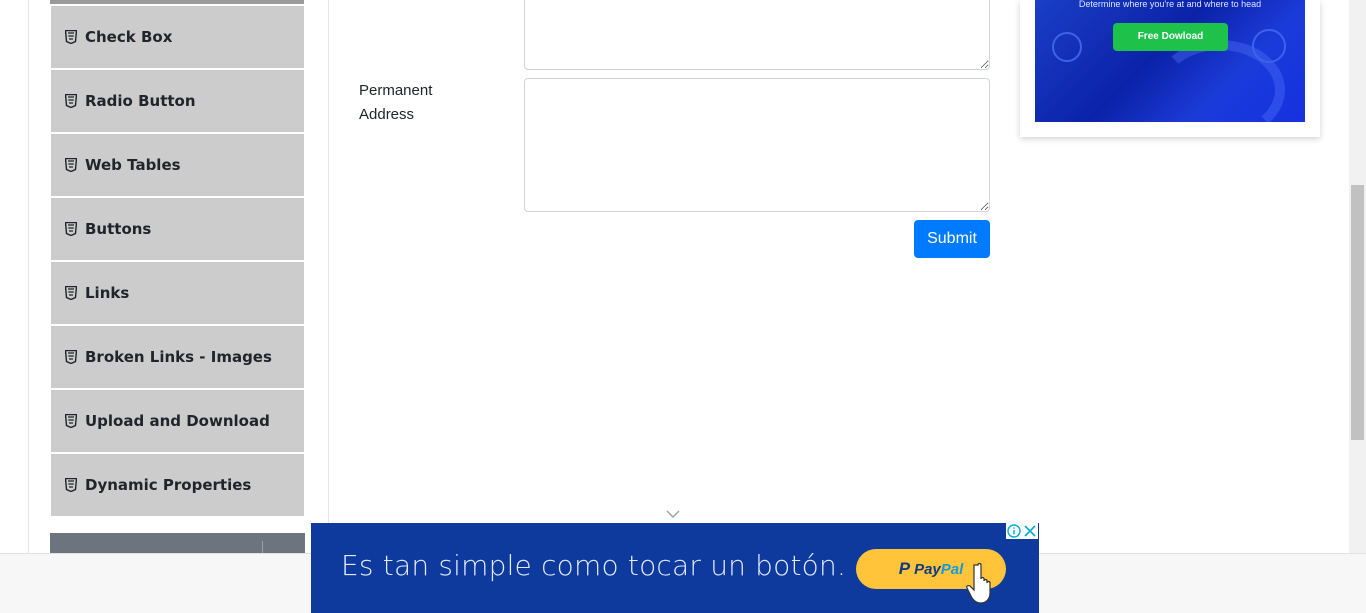 The height and width of the screenshot is (613, 1366). I want to click on sidebar-item-web-tables: Web Tables, so click(177, 165).